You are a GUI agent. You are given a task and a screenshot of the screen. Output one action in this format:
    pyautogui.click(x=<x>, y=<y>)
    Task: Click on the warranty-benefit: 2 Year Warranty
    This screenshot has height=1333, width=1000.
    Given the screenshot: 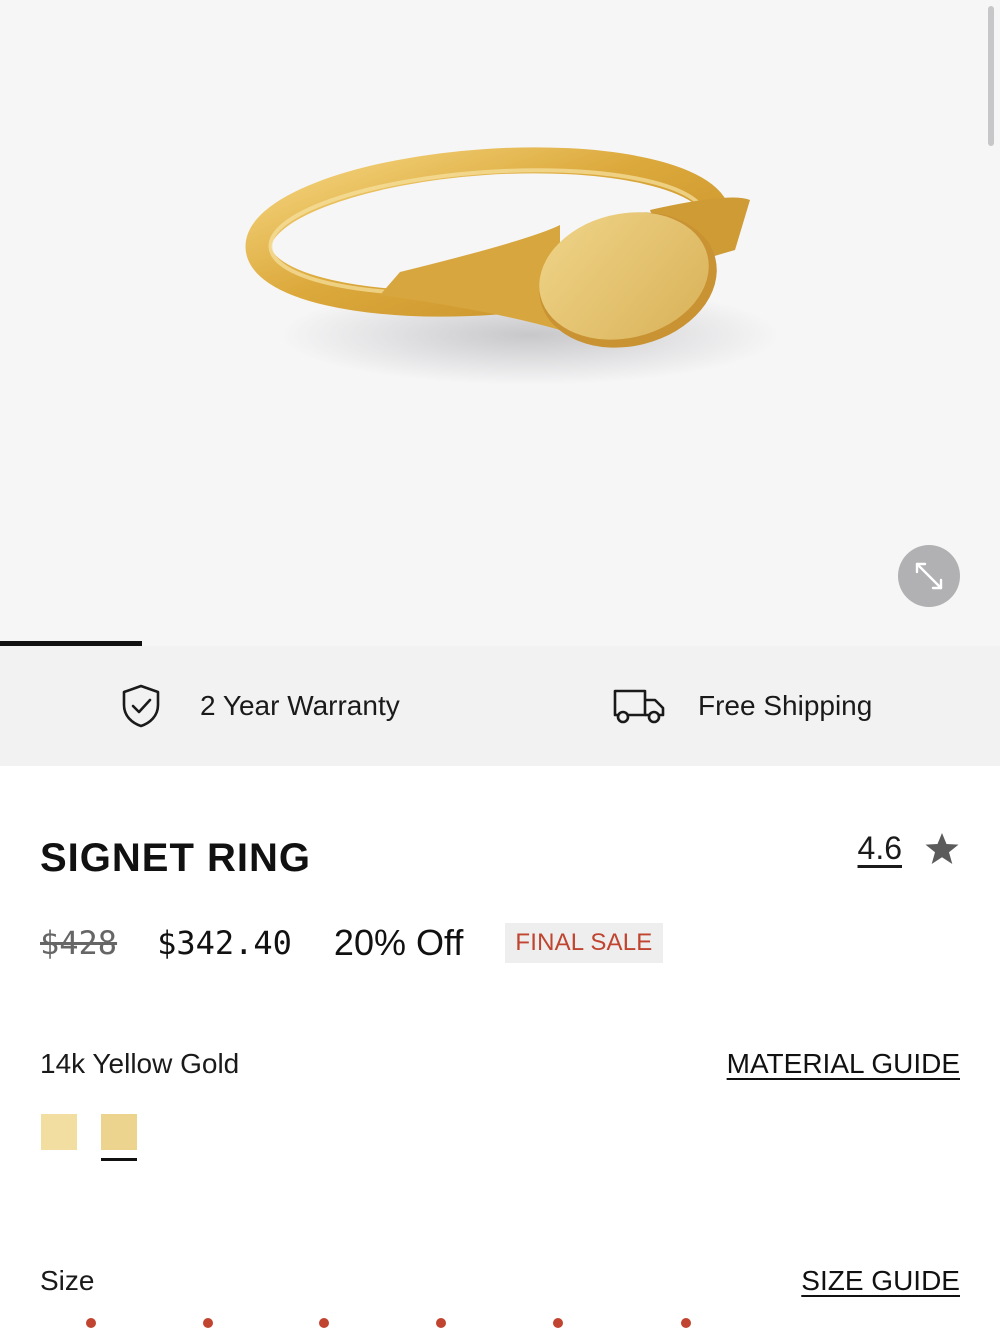 What is the action you would take?
    pyautogui.click(x=260, y=706)
    